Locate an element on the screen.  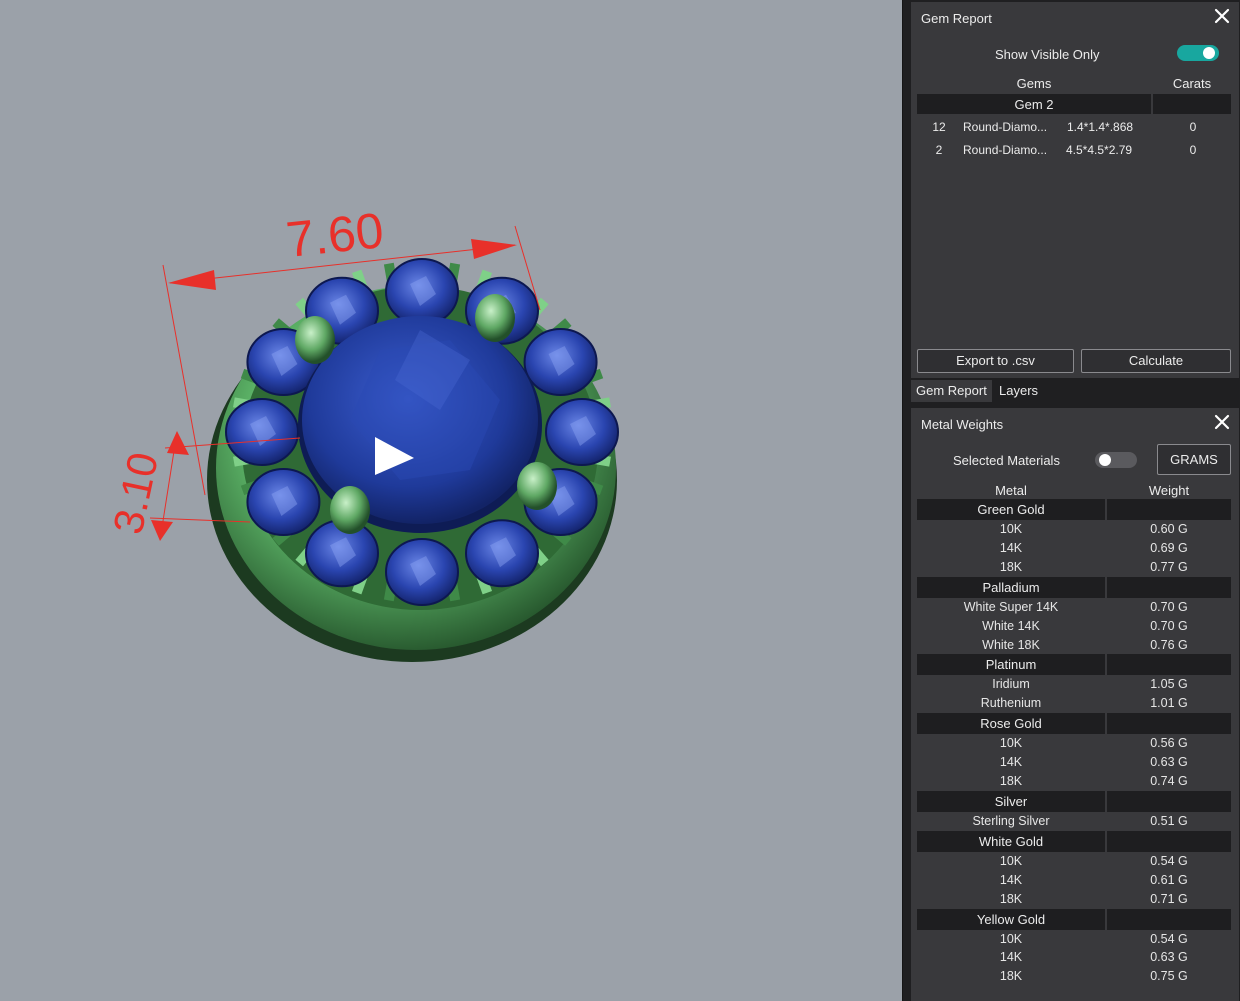
gems-column-header: Gems is located at coordinates (1034, 83).